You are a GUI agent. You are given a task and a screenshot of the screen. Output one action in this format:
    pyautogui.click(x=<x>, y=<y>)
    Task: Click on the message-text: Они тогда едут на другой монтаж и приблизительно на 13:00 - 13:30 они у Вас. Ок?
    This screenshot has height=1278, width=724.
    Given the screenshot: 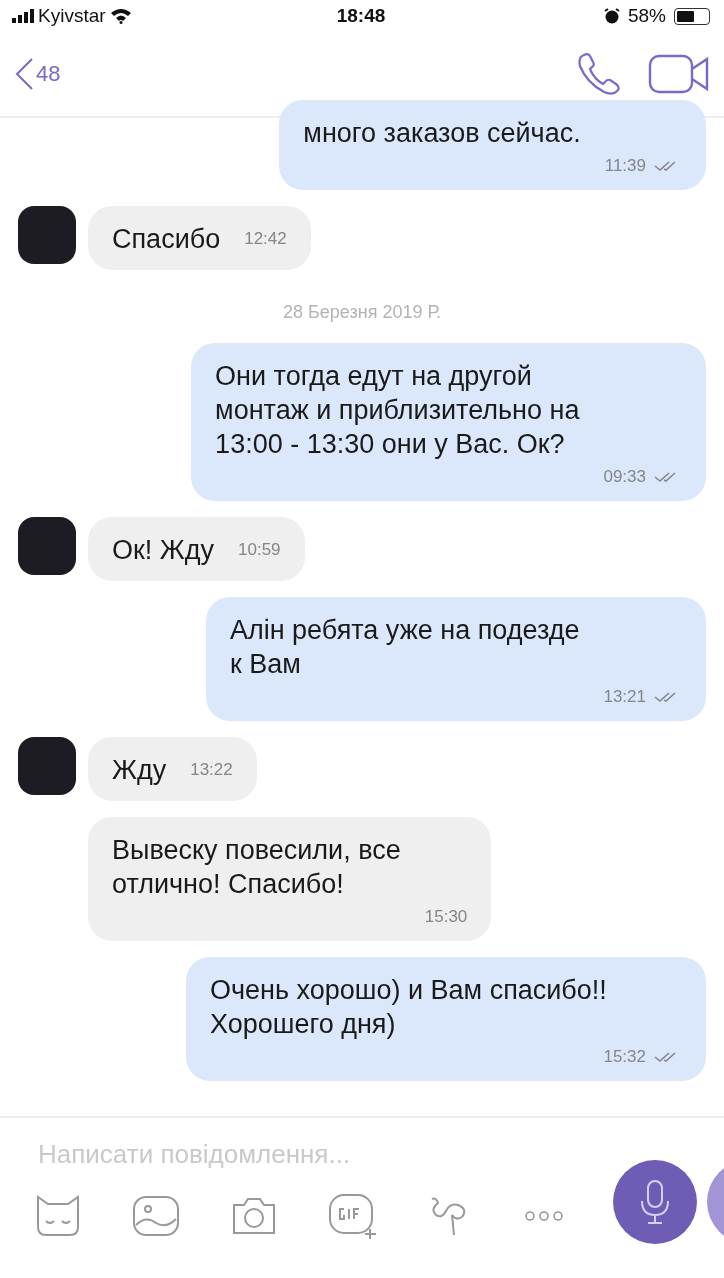 What is the action you would take?
    pyautogui.click(x=397, y=410)
    